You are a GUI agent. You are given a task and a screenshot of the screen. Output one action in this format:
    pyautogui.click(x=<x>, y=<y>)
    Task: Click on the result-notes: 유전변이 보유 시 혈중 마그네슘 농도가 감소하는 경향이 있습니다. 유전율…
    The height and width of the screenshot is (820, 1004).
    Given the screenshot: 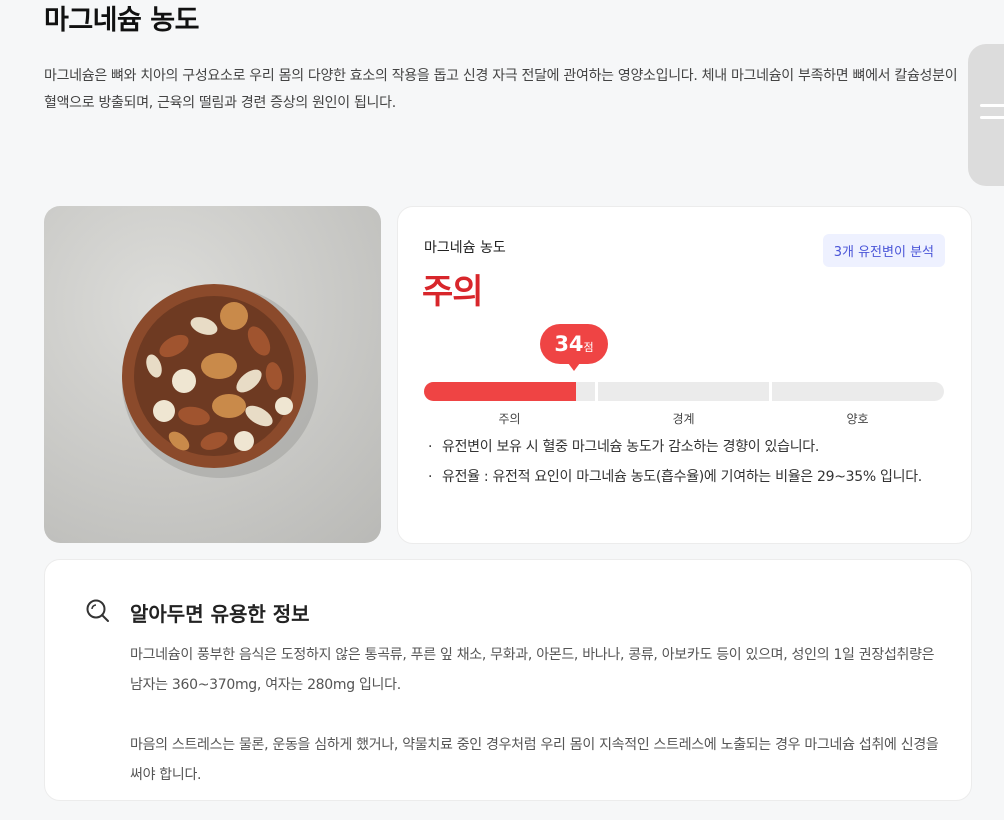 What is the action you would take?
    pyautogui.click(x=683, y=465)
    